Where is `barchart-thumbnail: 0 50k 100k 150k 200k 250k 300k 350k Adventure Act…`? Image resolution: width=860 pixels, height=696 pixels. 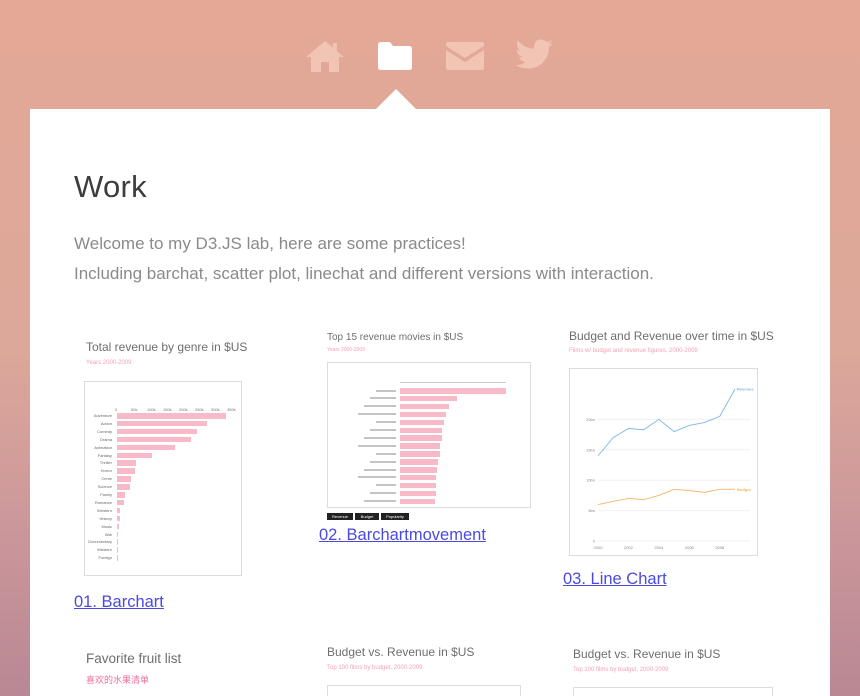
barchart-thumbnail: 0 50k 100k 150k 200k 250k 300k 350k Adventure Act… is located at coordinates (163, 478).